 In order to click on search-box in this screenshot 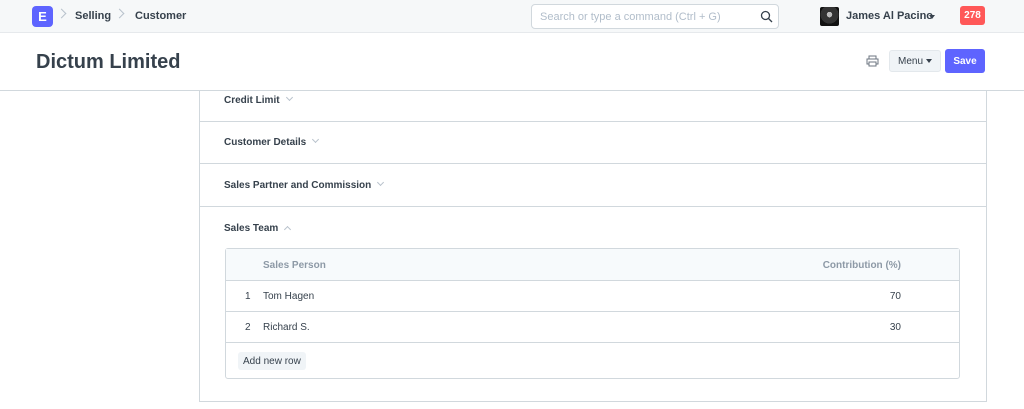, I will do `click(655, 16)`.